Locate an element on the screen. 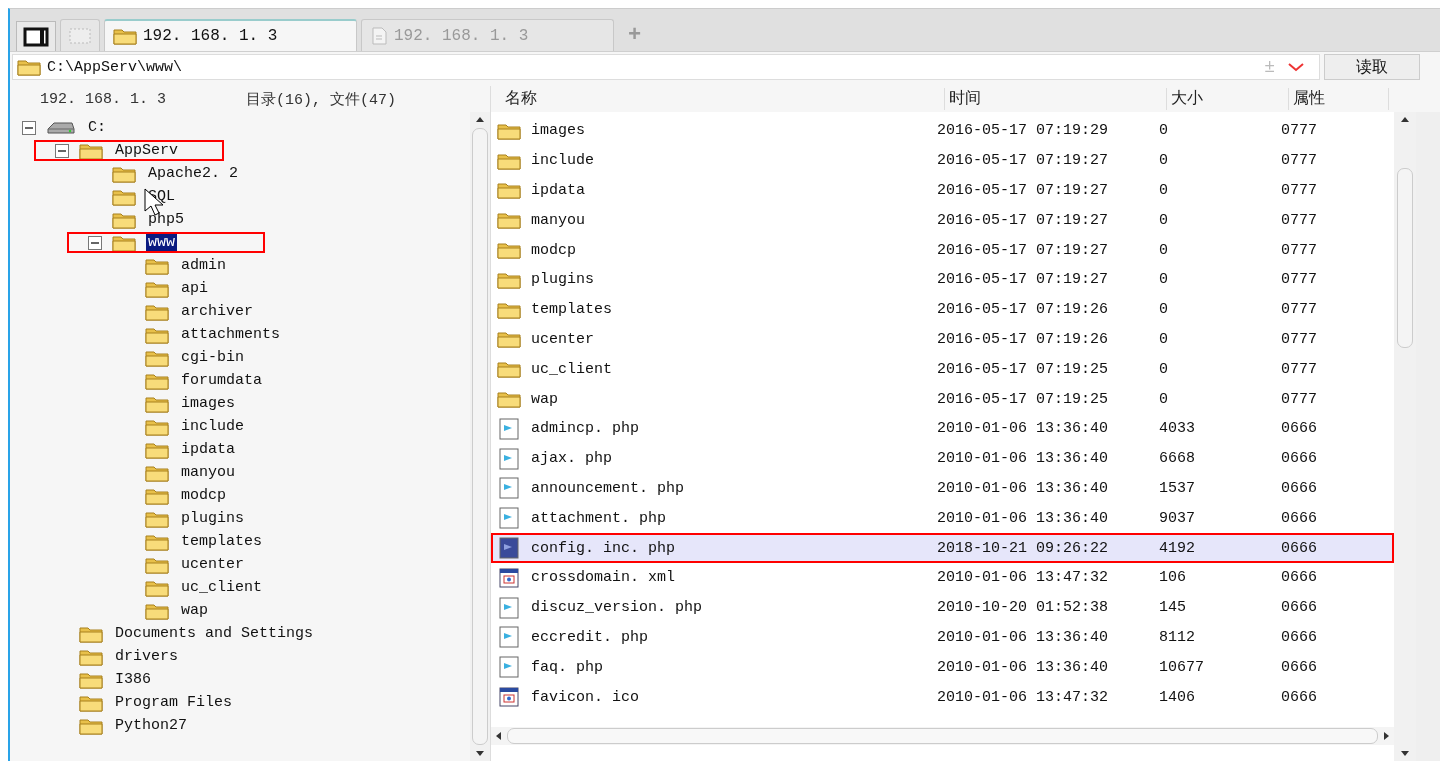  file-size: 1537 is located at coordinates (1177, 488).